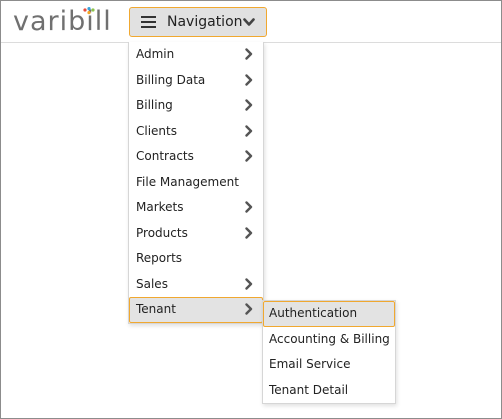  I want to click on menu-item-label: Clients, so click(156, 130).